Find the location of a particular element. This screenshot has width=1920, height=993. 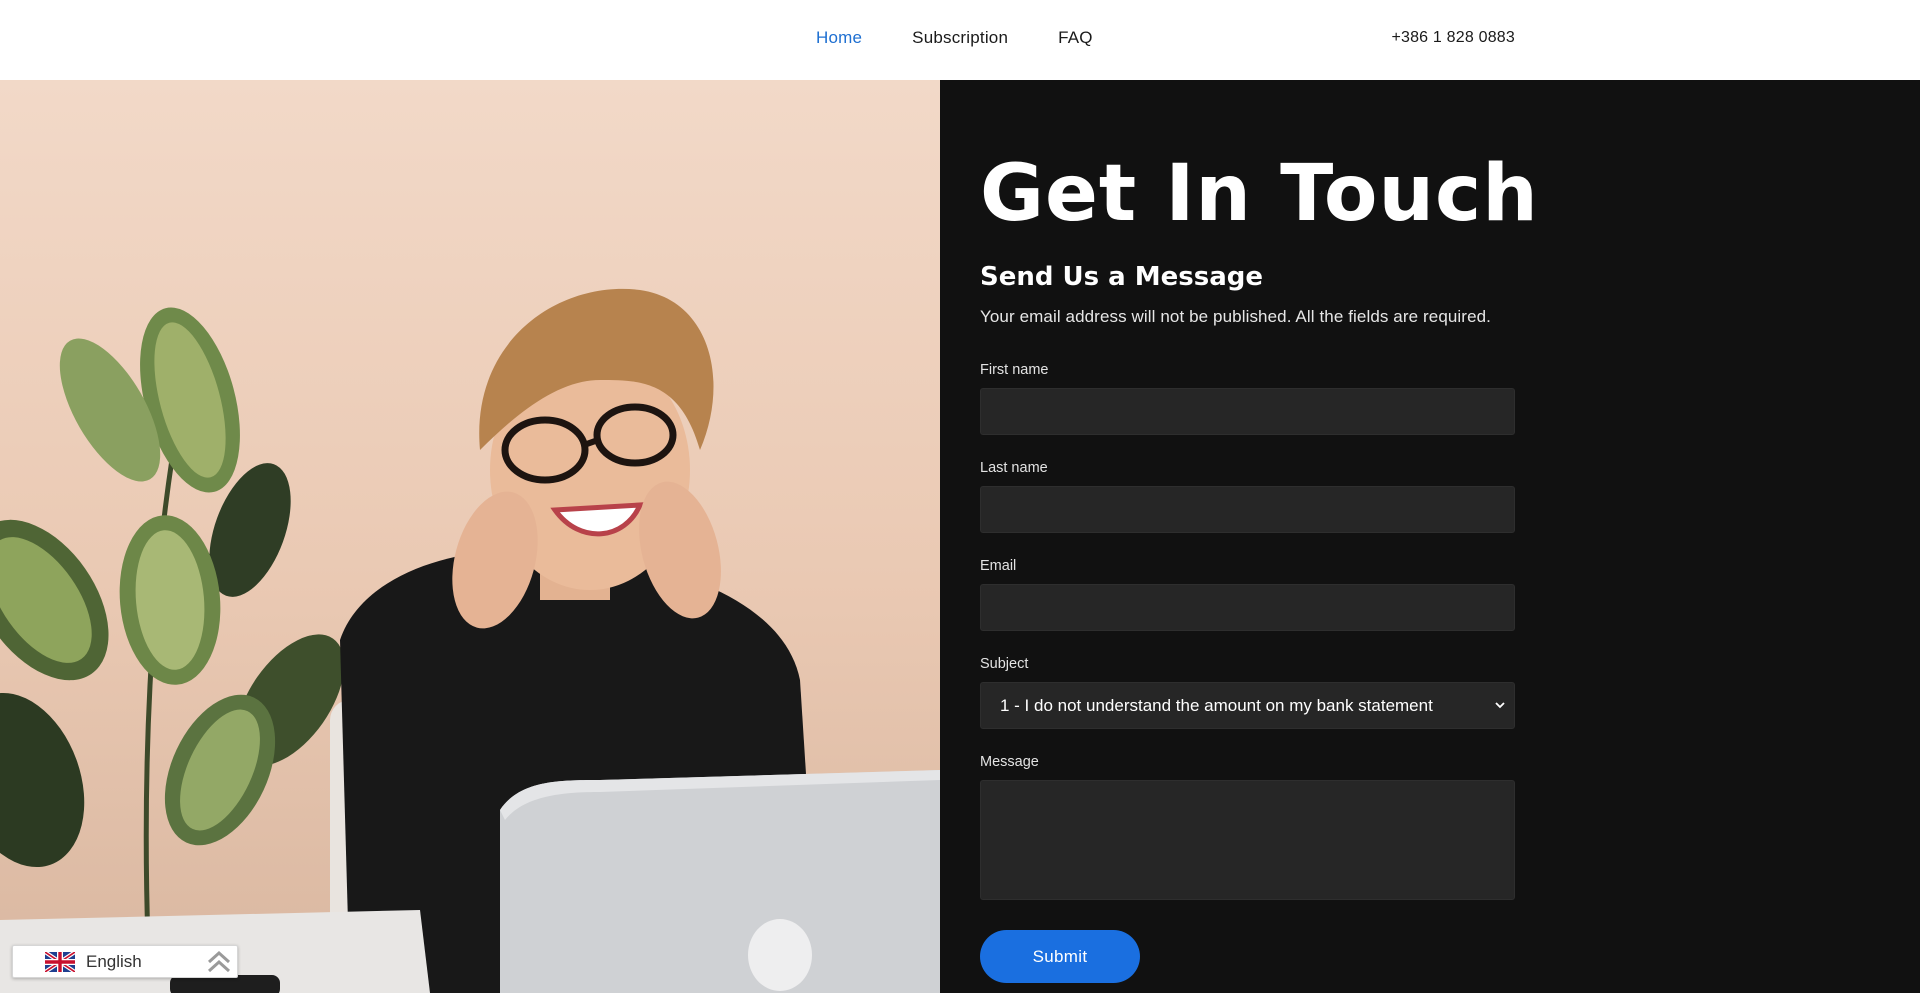

nav-faq-link: FAQ is located at coordinates (1075, 38).